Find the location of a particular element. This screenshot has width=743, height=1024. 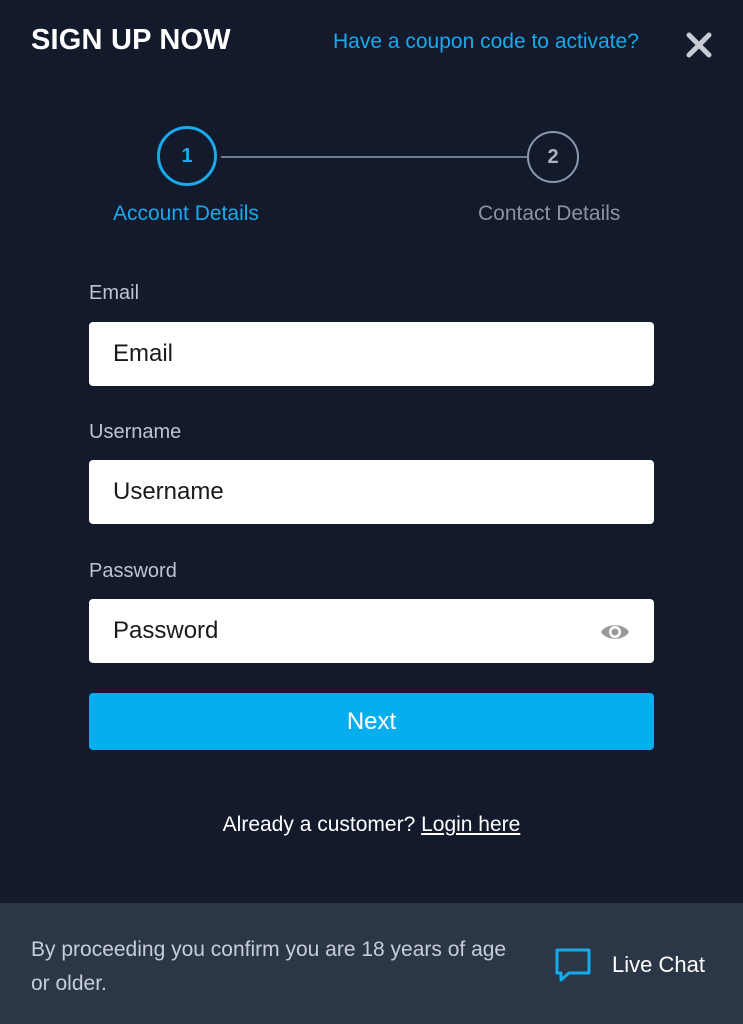

login-link: Login here is located at coordinates (470, 824).